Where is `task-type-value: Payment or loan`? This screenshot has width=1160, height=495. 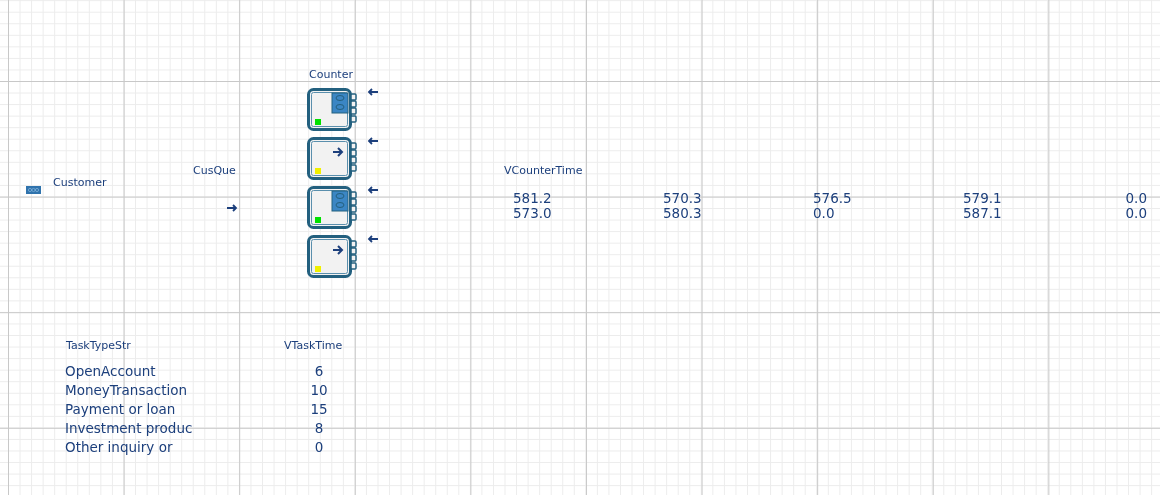
task-type-value: Payment or loan is located at coordinates (121, 409).